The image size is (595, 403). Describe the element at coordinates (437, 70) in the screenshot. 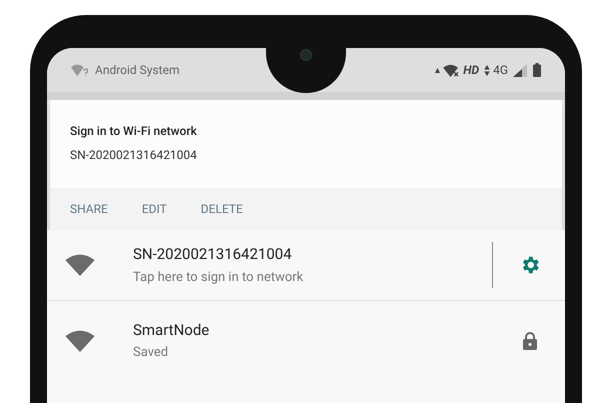

I see `triangle-icon` at that location.